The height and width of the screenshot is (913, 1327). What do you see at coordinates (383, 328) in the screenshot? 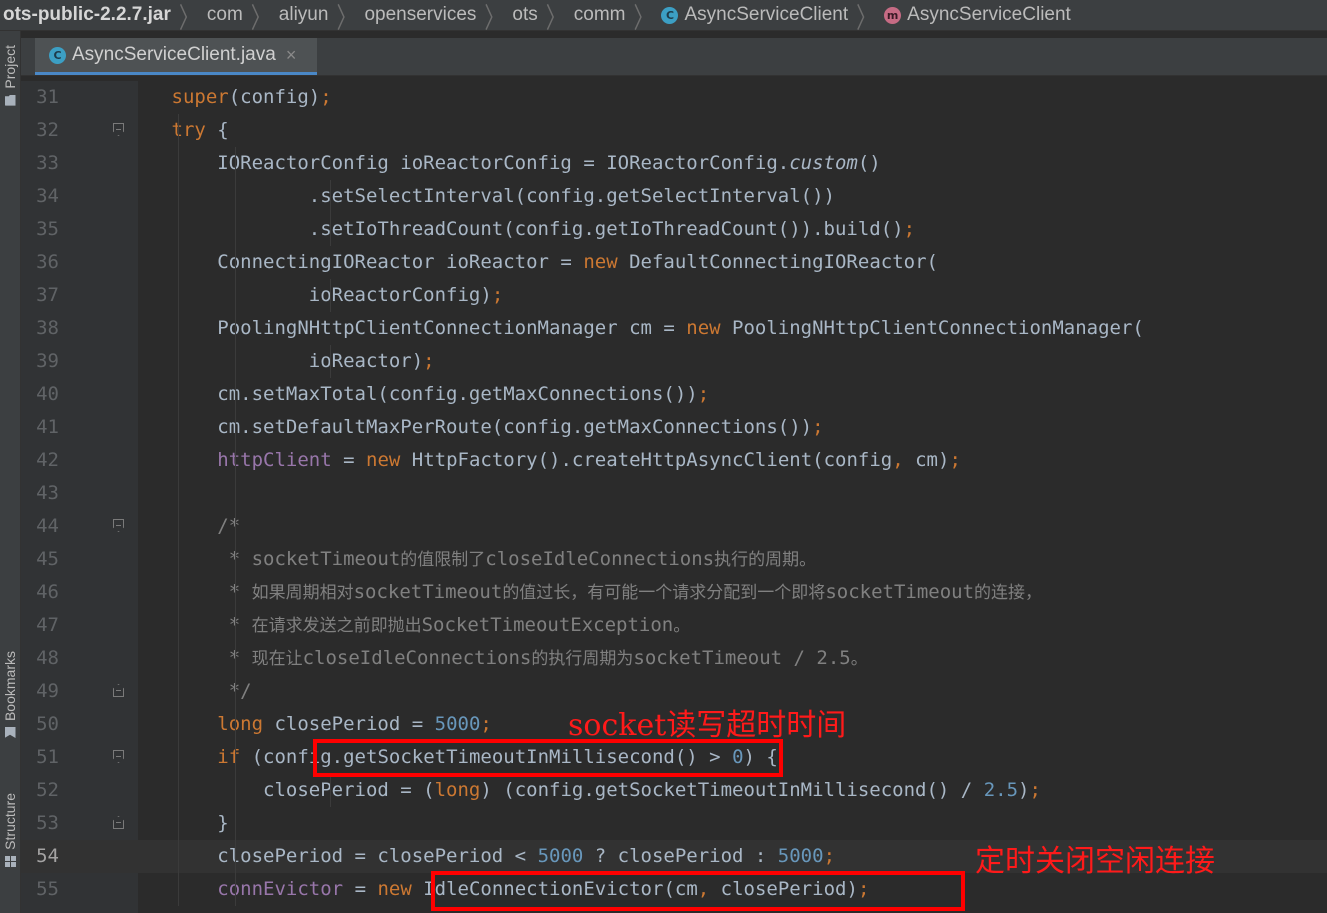
I see `code-token: PoolingNHttpClientConnectionManager cm =` at bounding box center [383, 328].